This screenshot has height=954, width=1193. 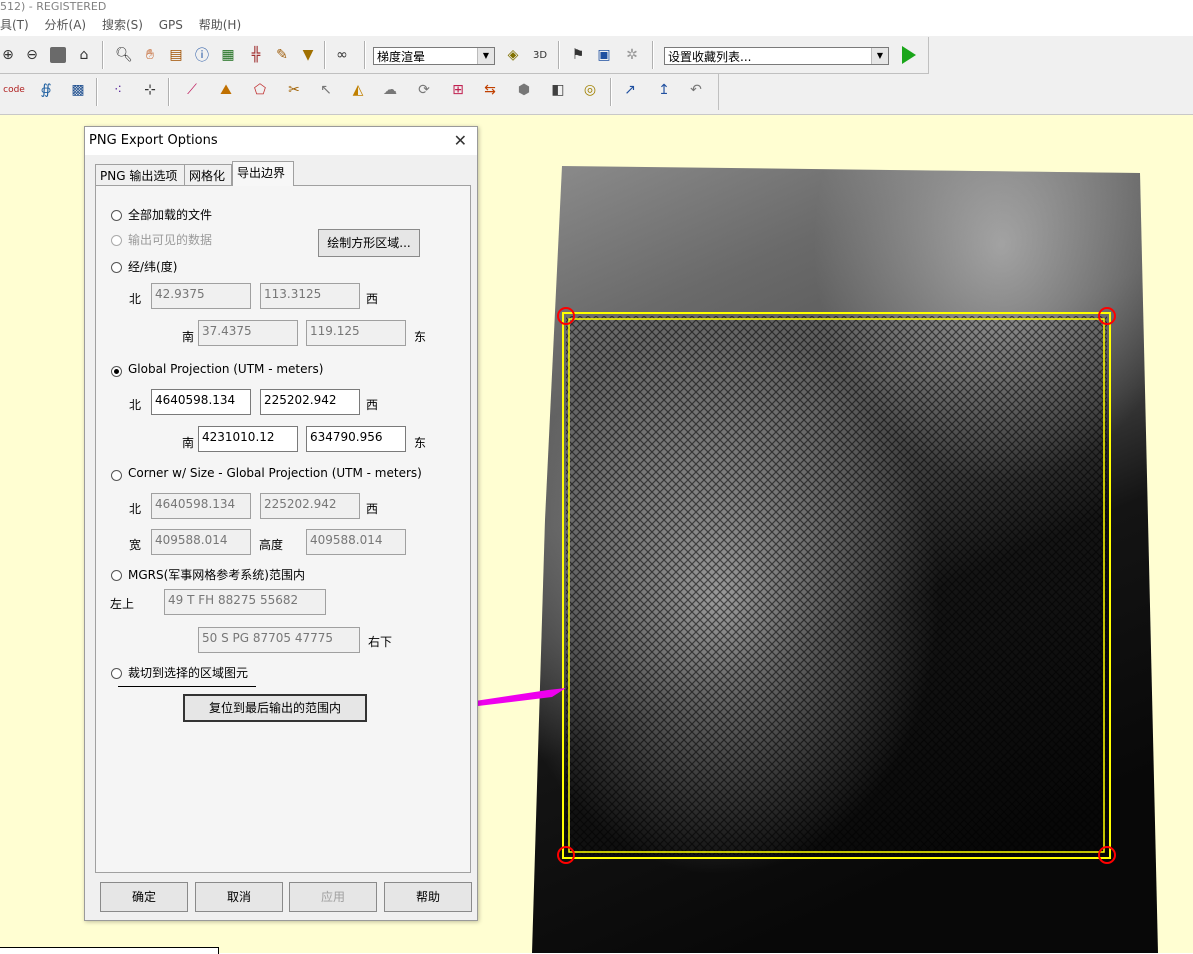 What do you see at coordinates (116, 215) in the screenshot?
I see `radio-all-loaded` at bounding box center [116, 215].